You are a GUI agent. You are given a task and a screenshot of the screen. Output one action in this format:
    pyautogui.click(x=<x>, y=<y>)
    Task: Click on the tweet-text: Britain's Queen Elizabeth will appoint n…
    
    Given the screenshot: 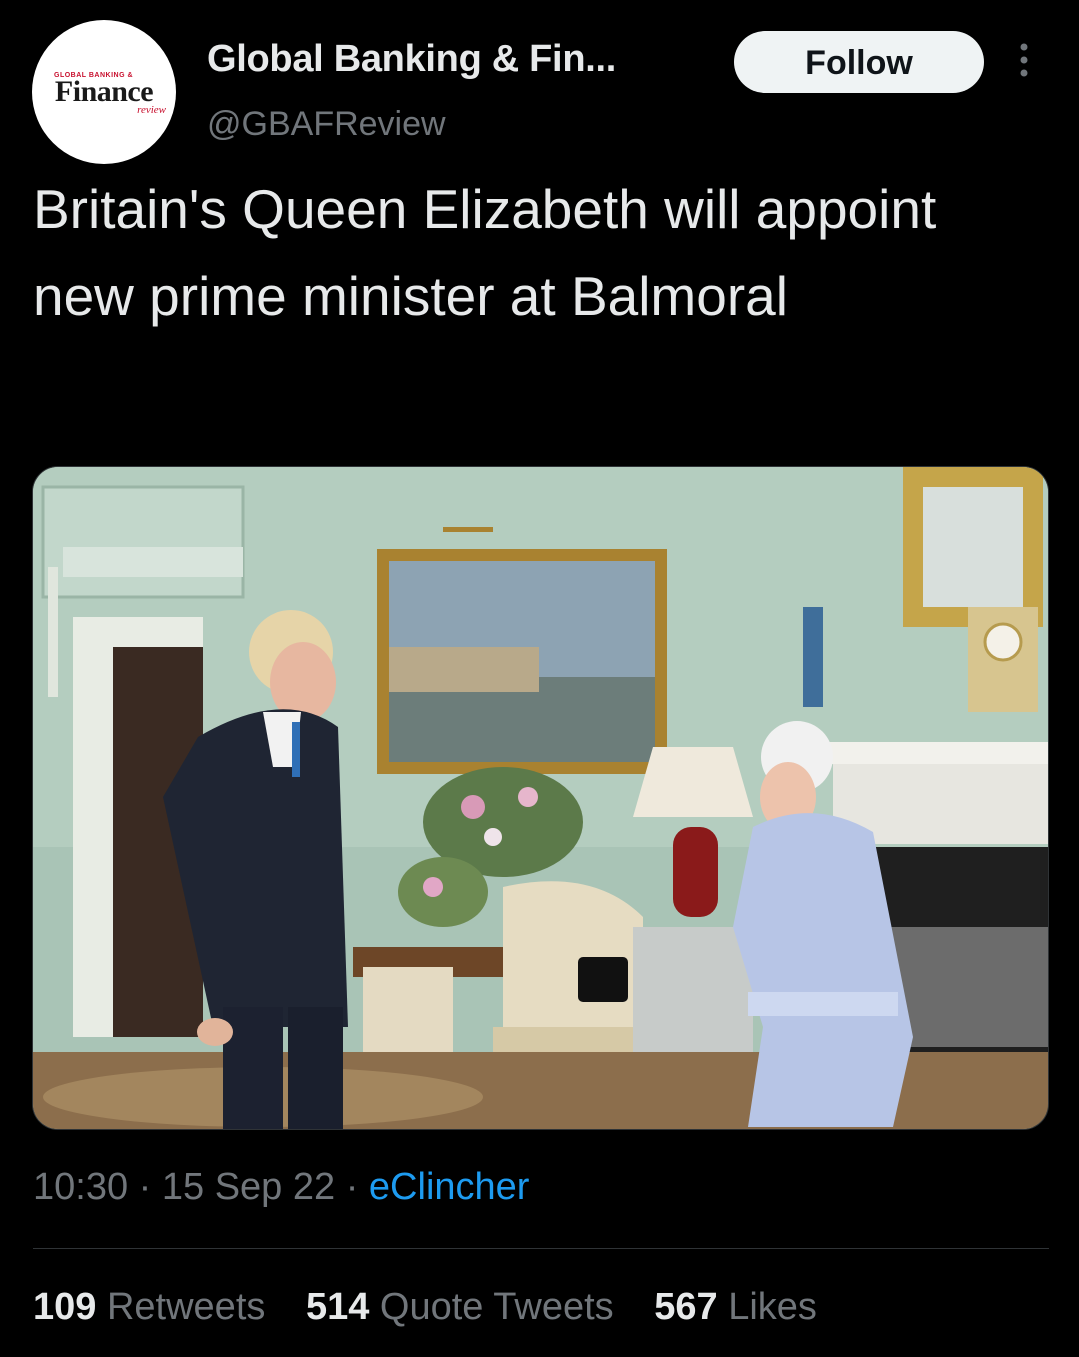 What is the action you would take?
    pyautogui.click(x=485, y=252)
    